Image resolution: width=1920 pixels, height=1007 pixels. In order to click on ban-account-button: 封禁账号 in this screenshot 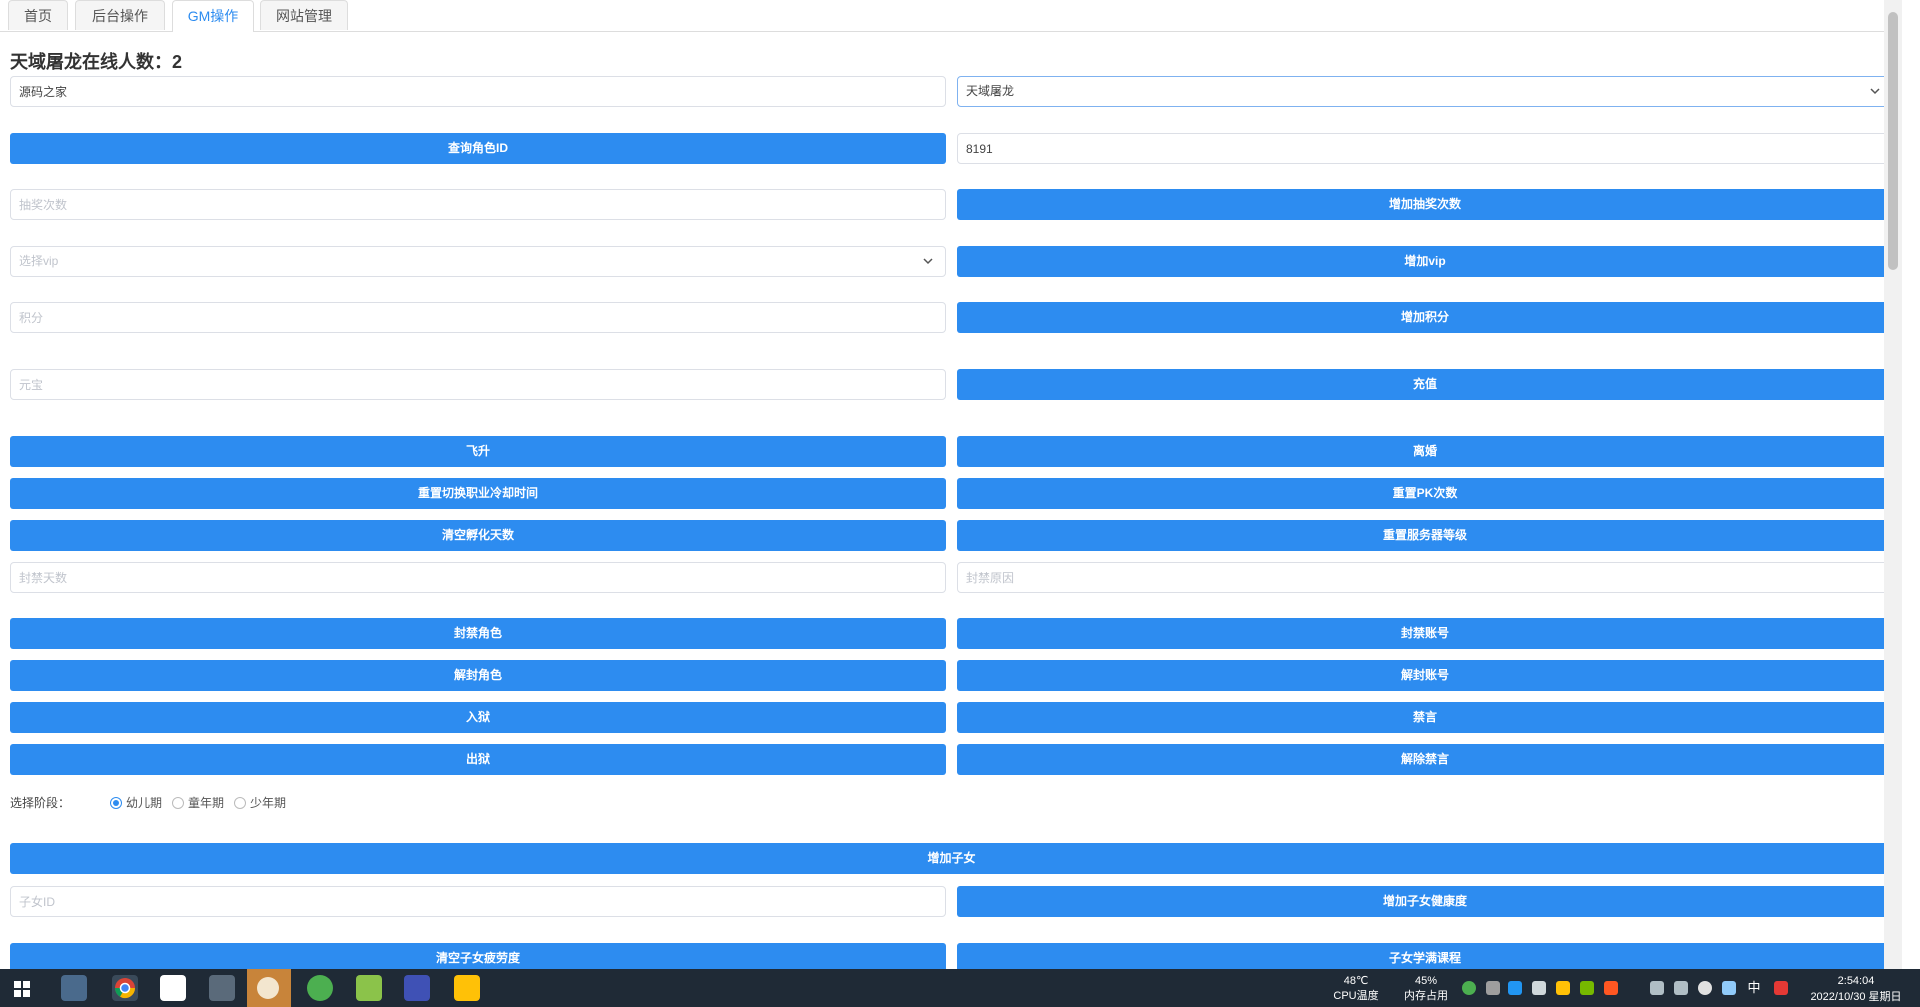, I will do `click(1425, 633)`.